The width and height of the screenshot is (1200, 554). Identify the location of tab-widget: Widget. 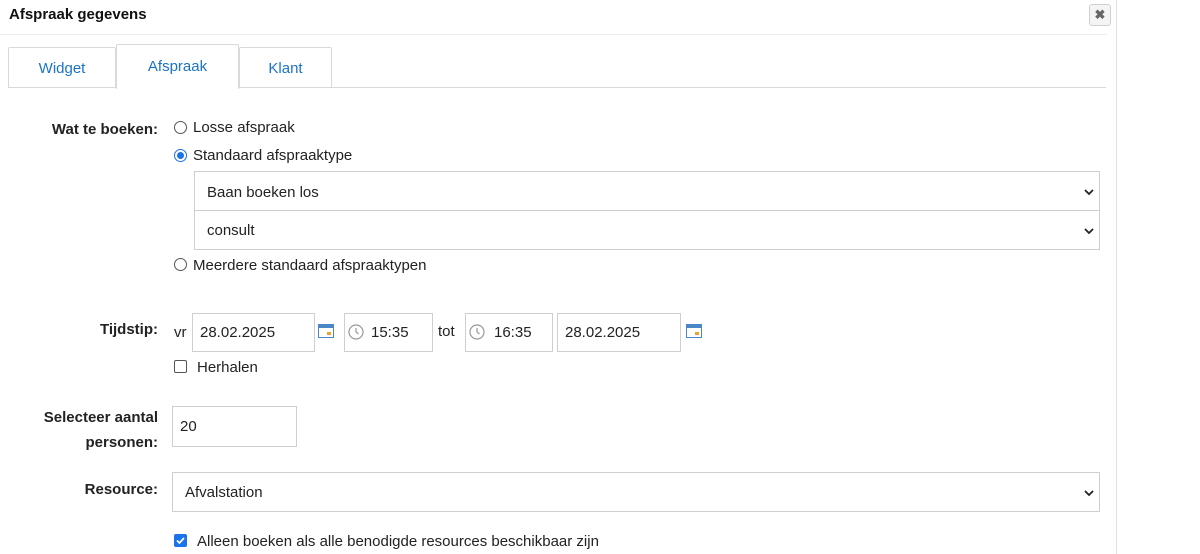
(62, 67).